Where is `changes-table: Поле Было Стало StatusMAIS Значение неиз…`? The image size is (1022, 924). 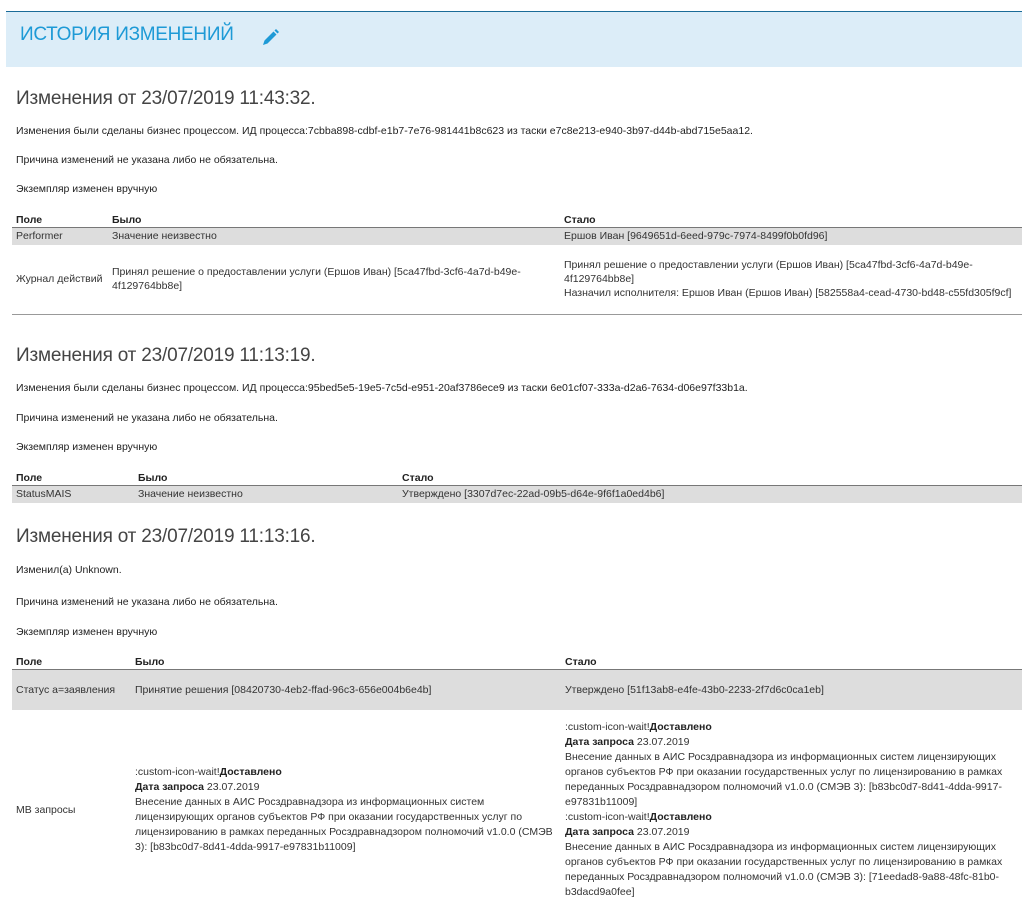 changes-table: Поле Было Стало StatusMAIS Значение неиз… is located at coordinates (517, 487).